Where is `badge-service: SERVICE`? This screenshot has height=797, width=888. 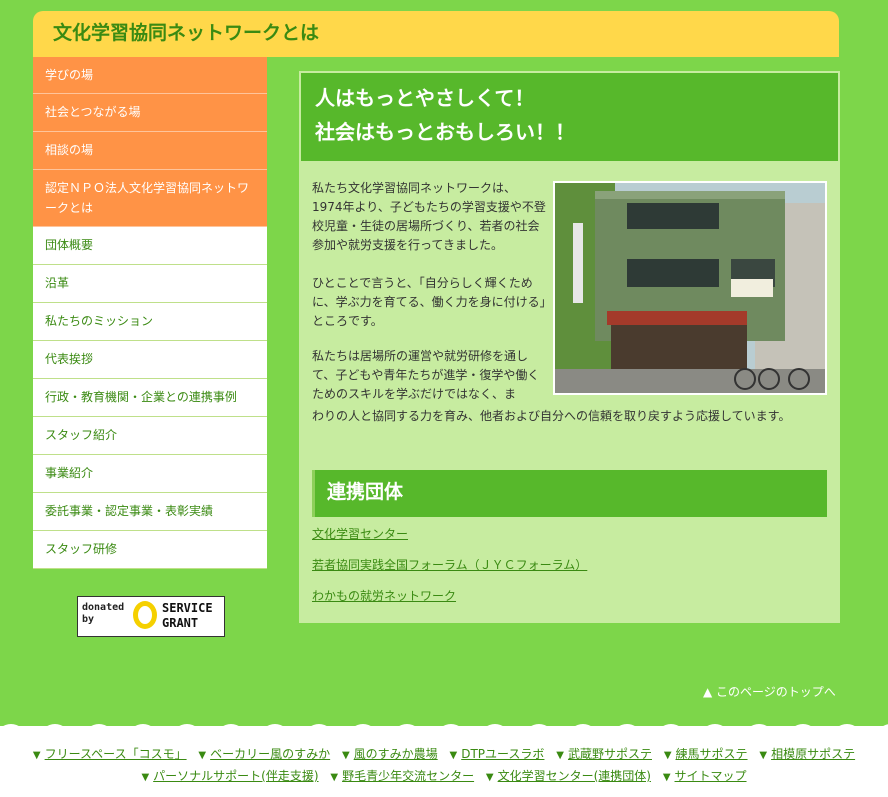 badge-service: SERVICE is located at coordinates (187, 608).